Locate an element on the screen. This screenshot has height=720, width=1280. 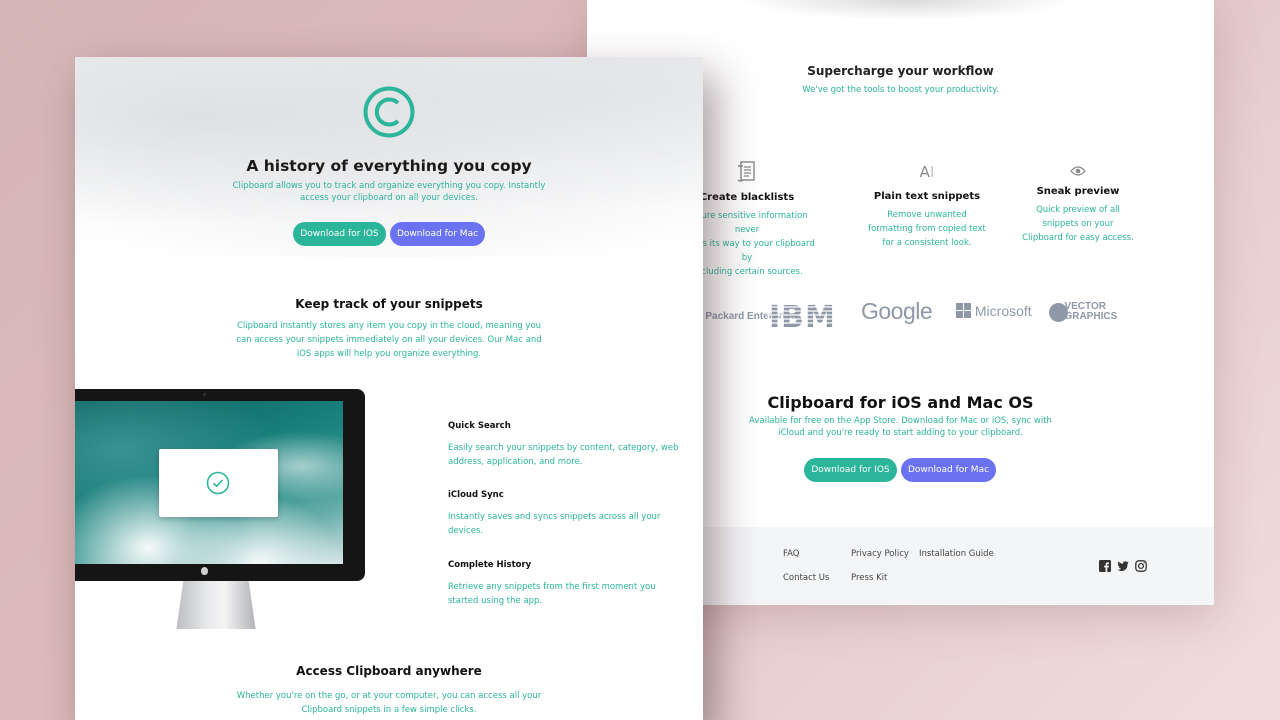
hero-download-mac-button: Download for Mac is located at coordinates (437, 234).